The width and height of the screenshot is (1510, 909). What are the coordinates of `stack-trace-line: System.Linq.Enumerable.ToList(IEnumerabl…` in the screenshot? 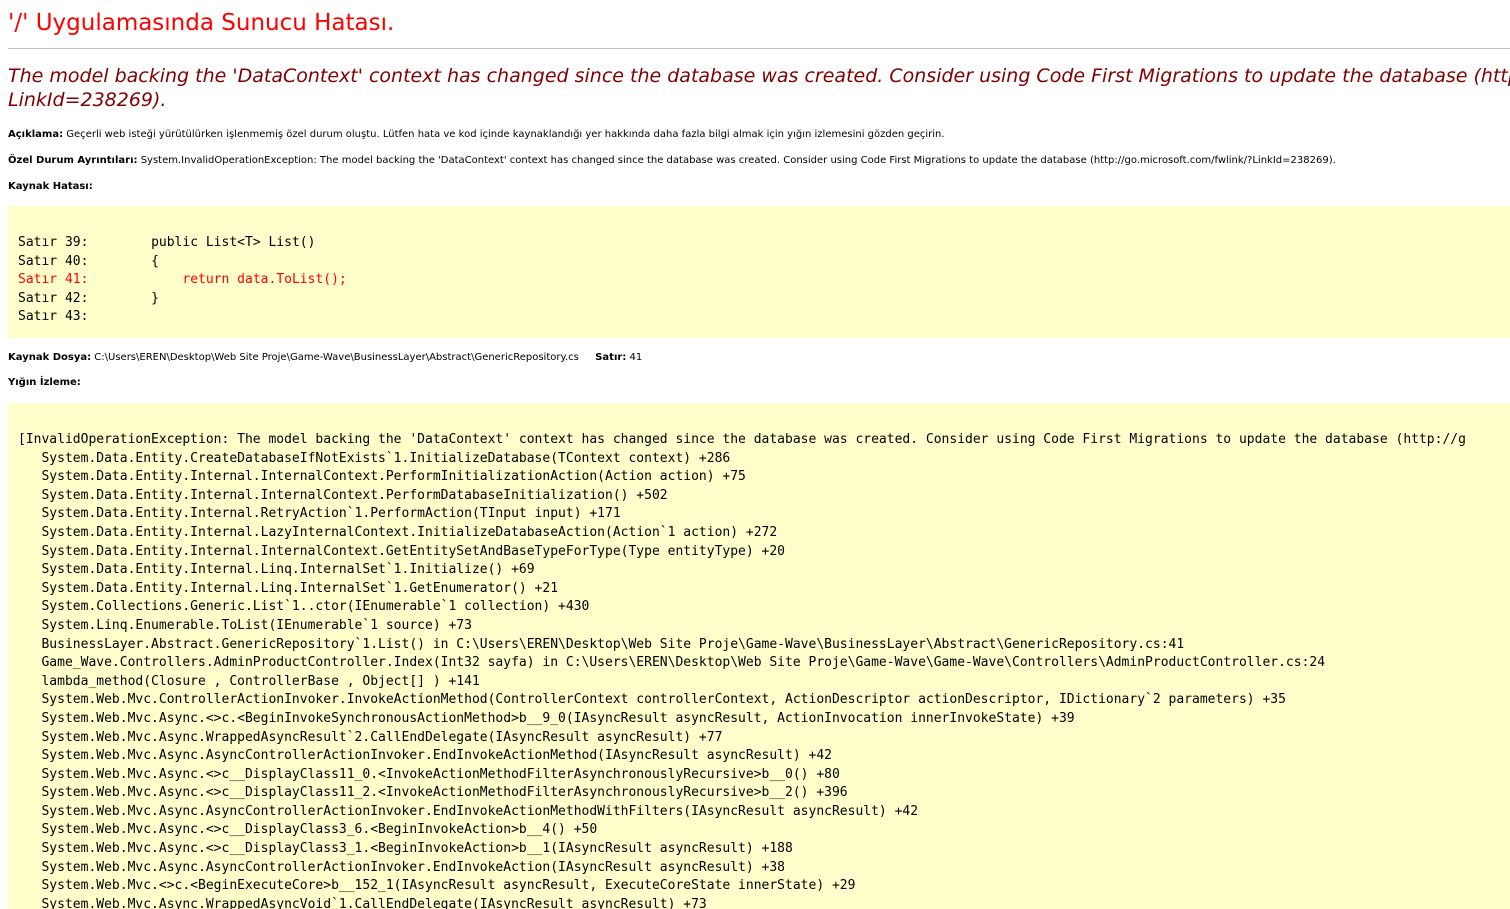 It's located at (245, 625).